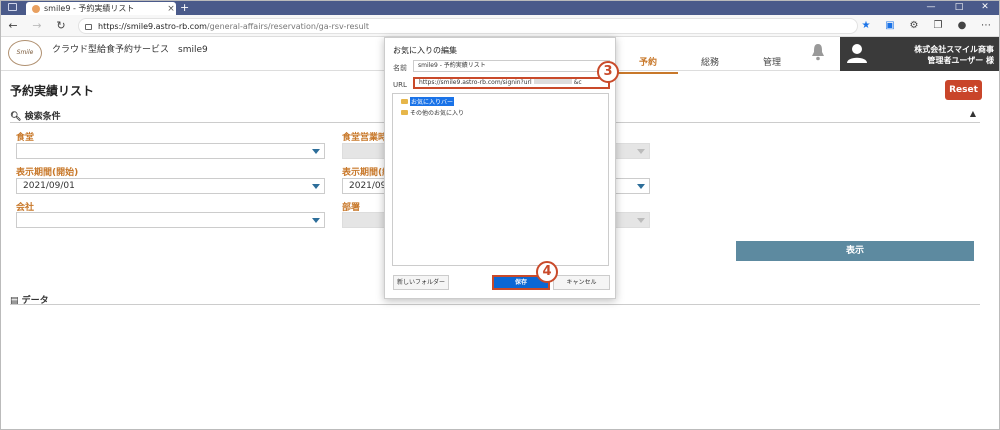  What do you see at coordinates (400, 85) in the screenshot?
I see `url-label: URL` at bounding box center [400, 85].